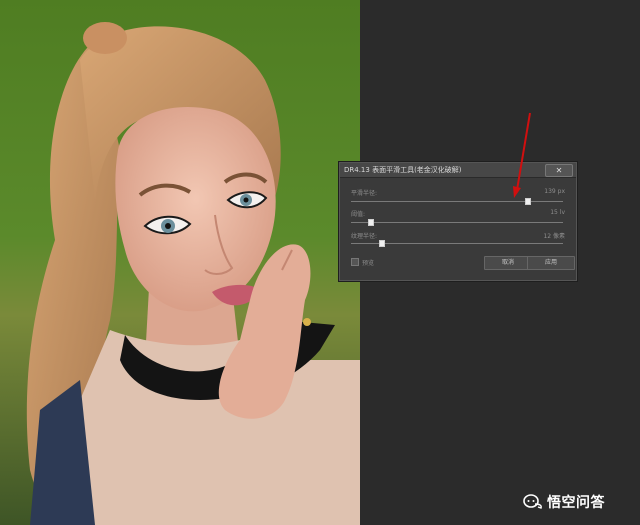 The image size is (640, 525). I want to click on watermark-text: 悟空问答, so click(576, 503).